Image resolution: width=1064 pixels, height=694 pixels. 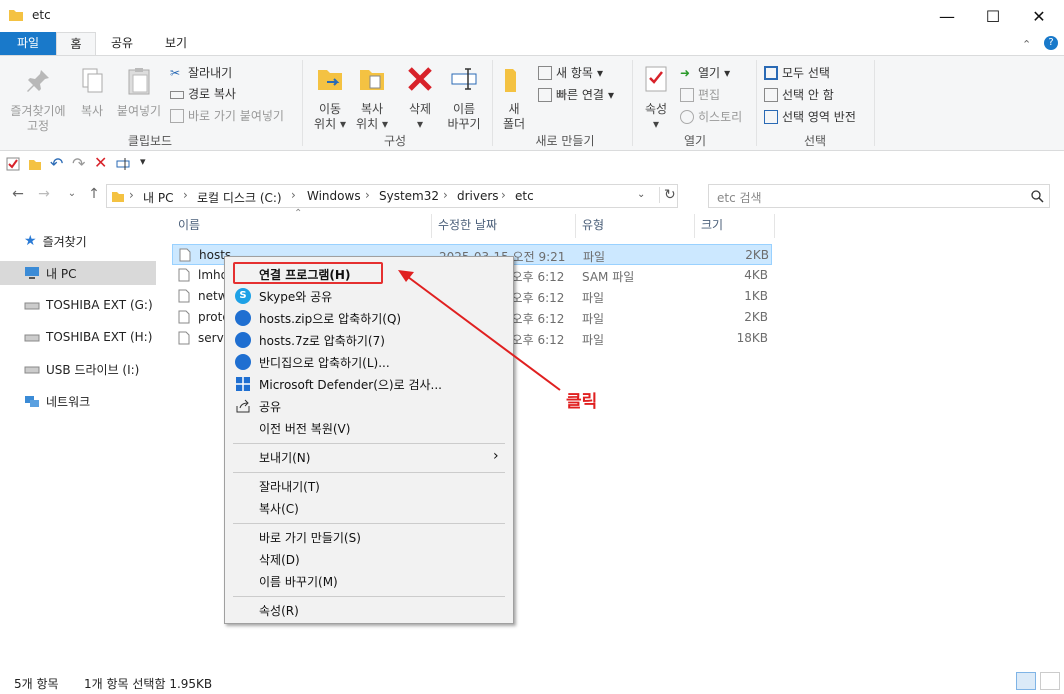 What do you see at coordinates (739, 197) in the screenshot?
I see `search-input: etc 검색` at bounding box center [739, 197].